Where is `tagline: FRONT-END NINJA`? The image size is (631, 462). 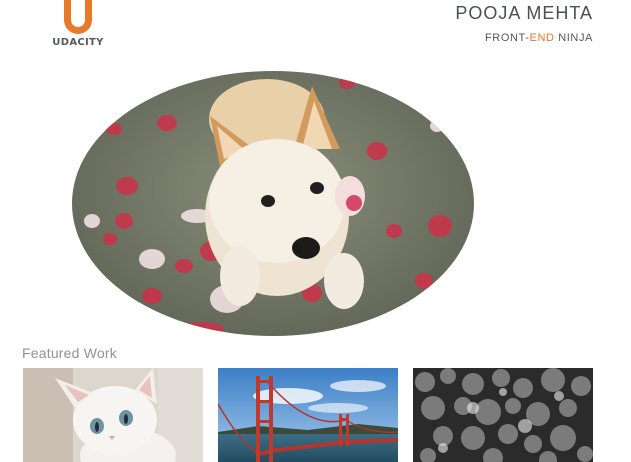 tagline: FRONT-END NINJA is located at coordinates (539, 38).